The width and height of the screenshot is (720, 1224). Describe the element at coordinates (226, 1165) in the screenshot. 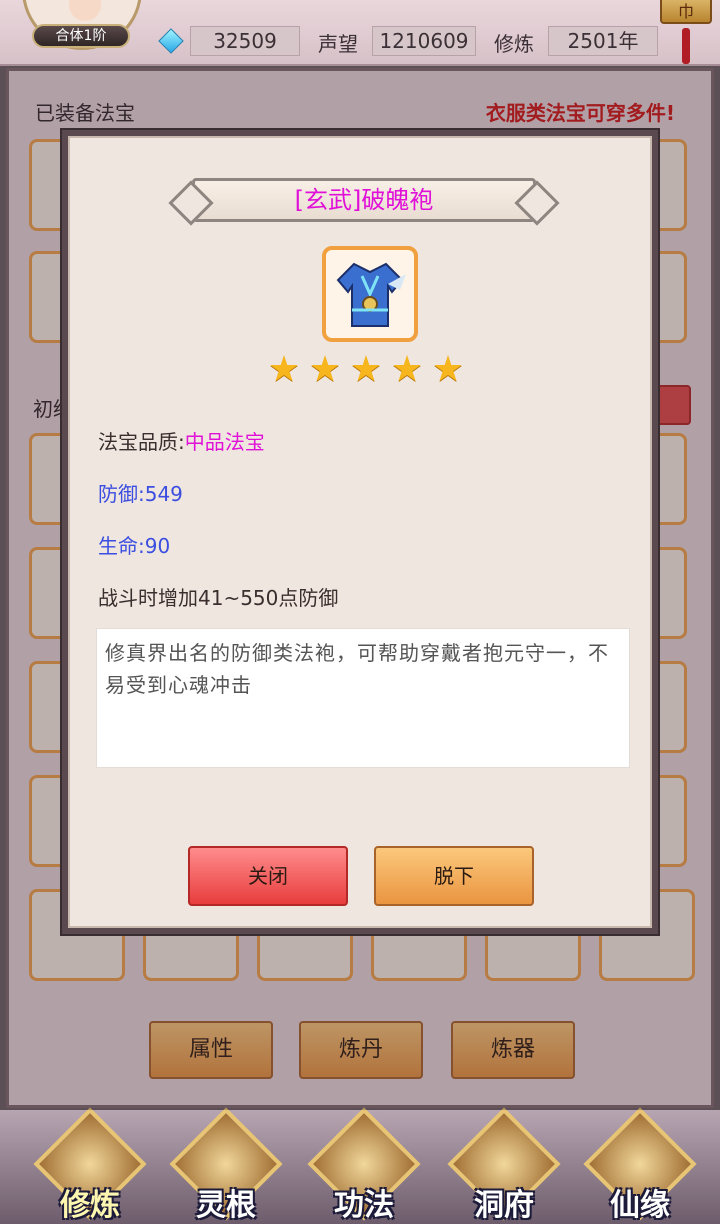

I see `nav-spirit-root: 灵根` at that location.